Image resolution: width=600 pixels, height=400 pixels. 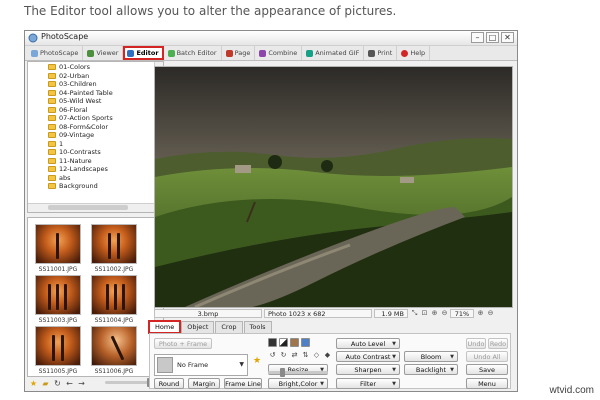 What do you see at coordinates (283, 53) in the screenshot?
I see `tab-label: Combine` at bounding box center [283, 53].